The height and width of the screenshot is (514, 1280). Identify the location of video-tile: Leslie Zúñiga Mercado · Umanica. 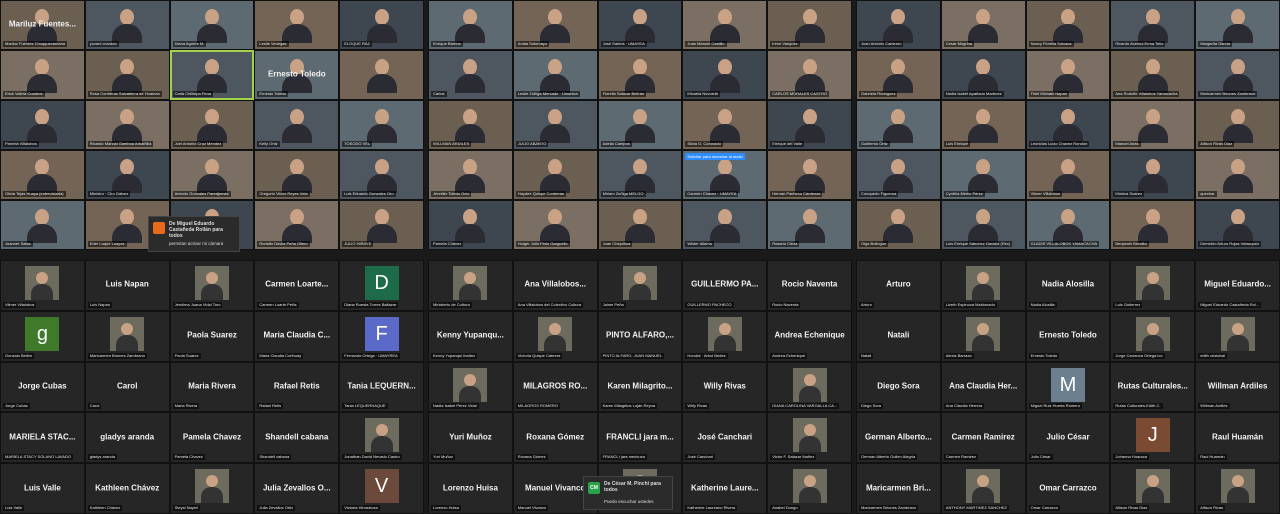
(555, 75).